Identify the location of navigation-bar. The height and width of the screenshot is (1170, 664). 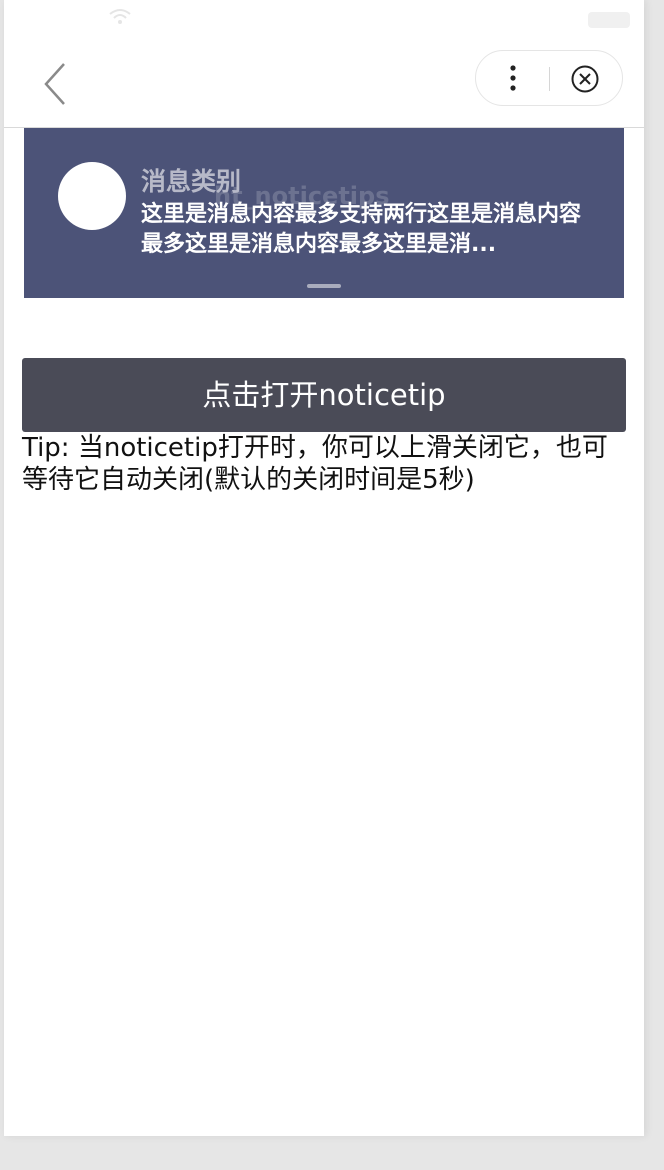
(324, 82).